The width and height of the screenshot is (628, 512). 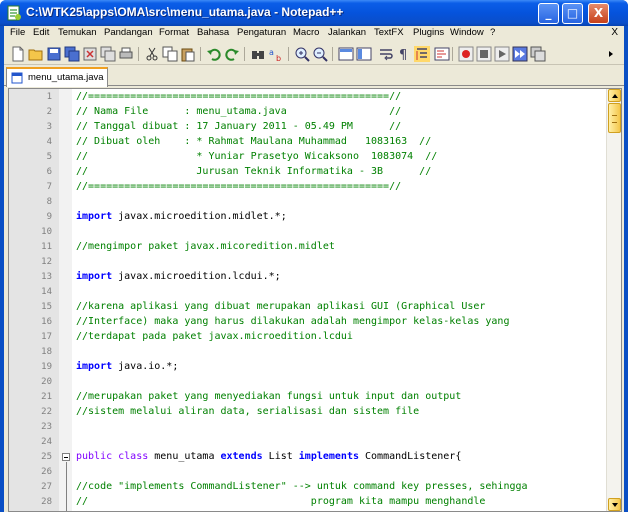 What do you see at coordinates (276, 54) in the screenshot?
I see `replace-icon: ab` at bounding box center [276, 54].